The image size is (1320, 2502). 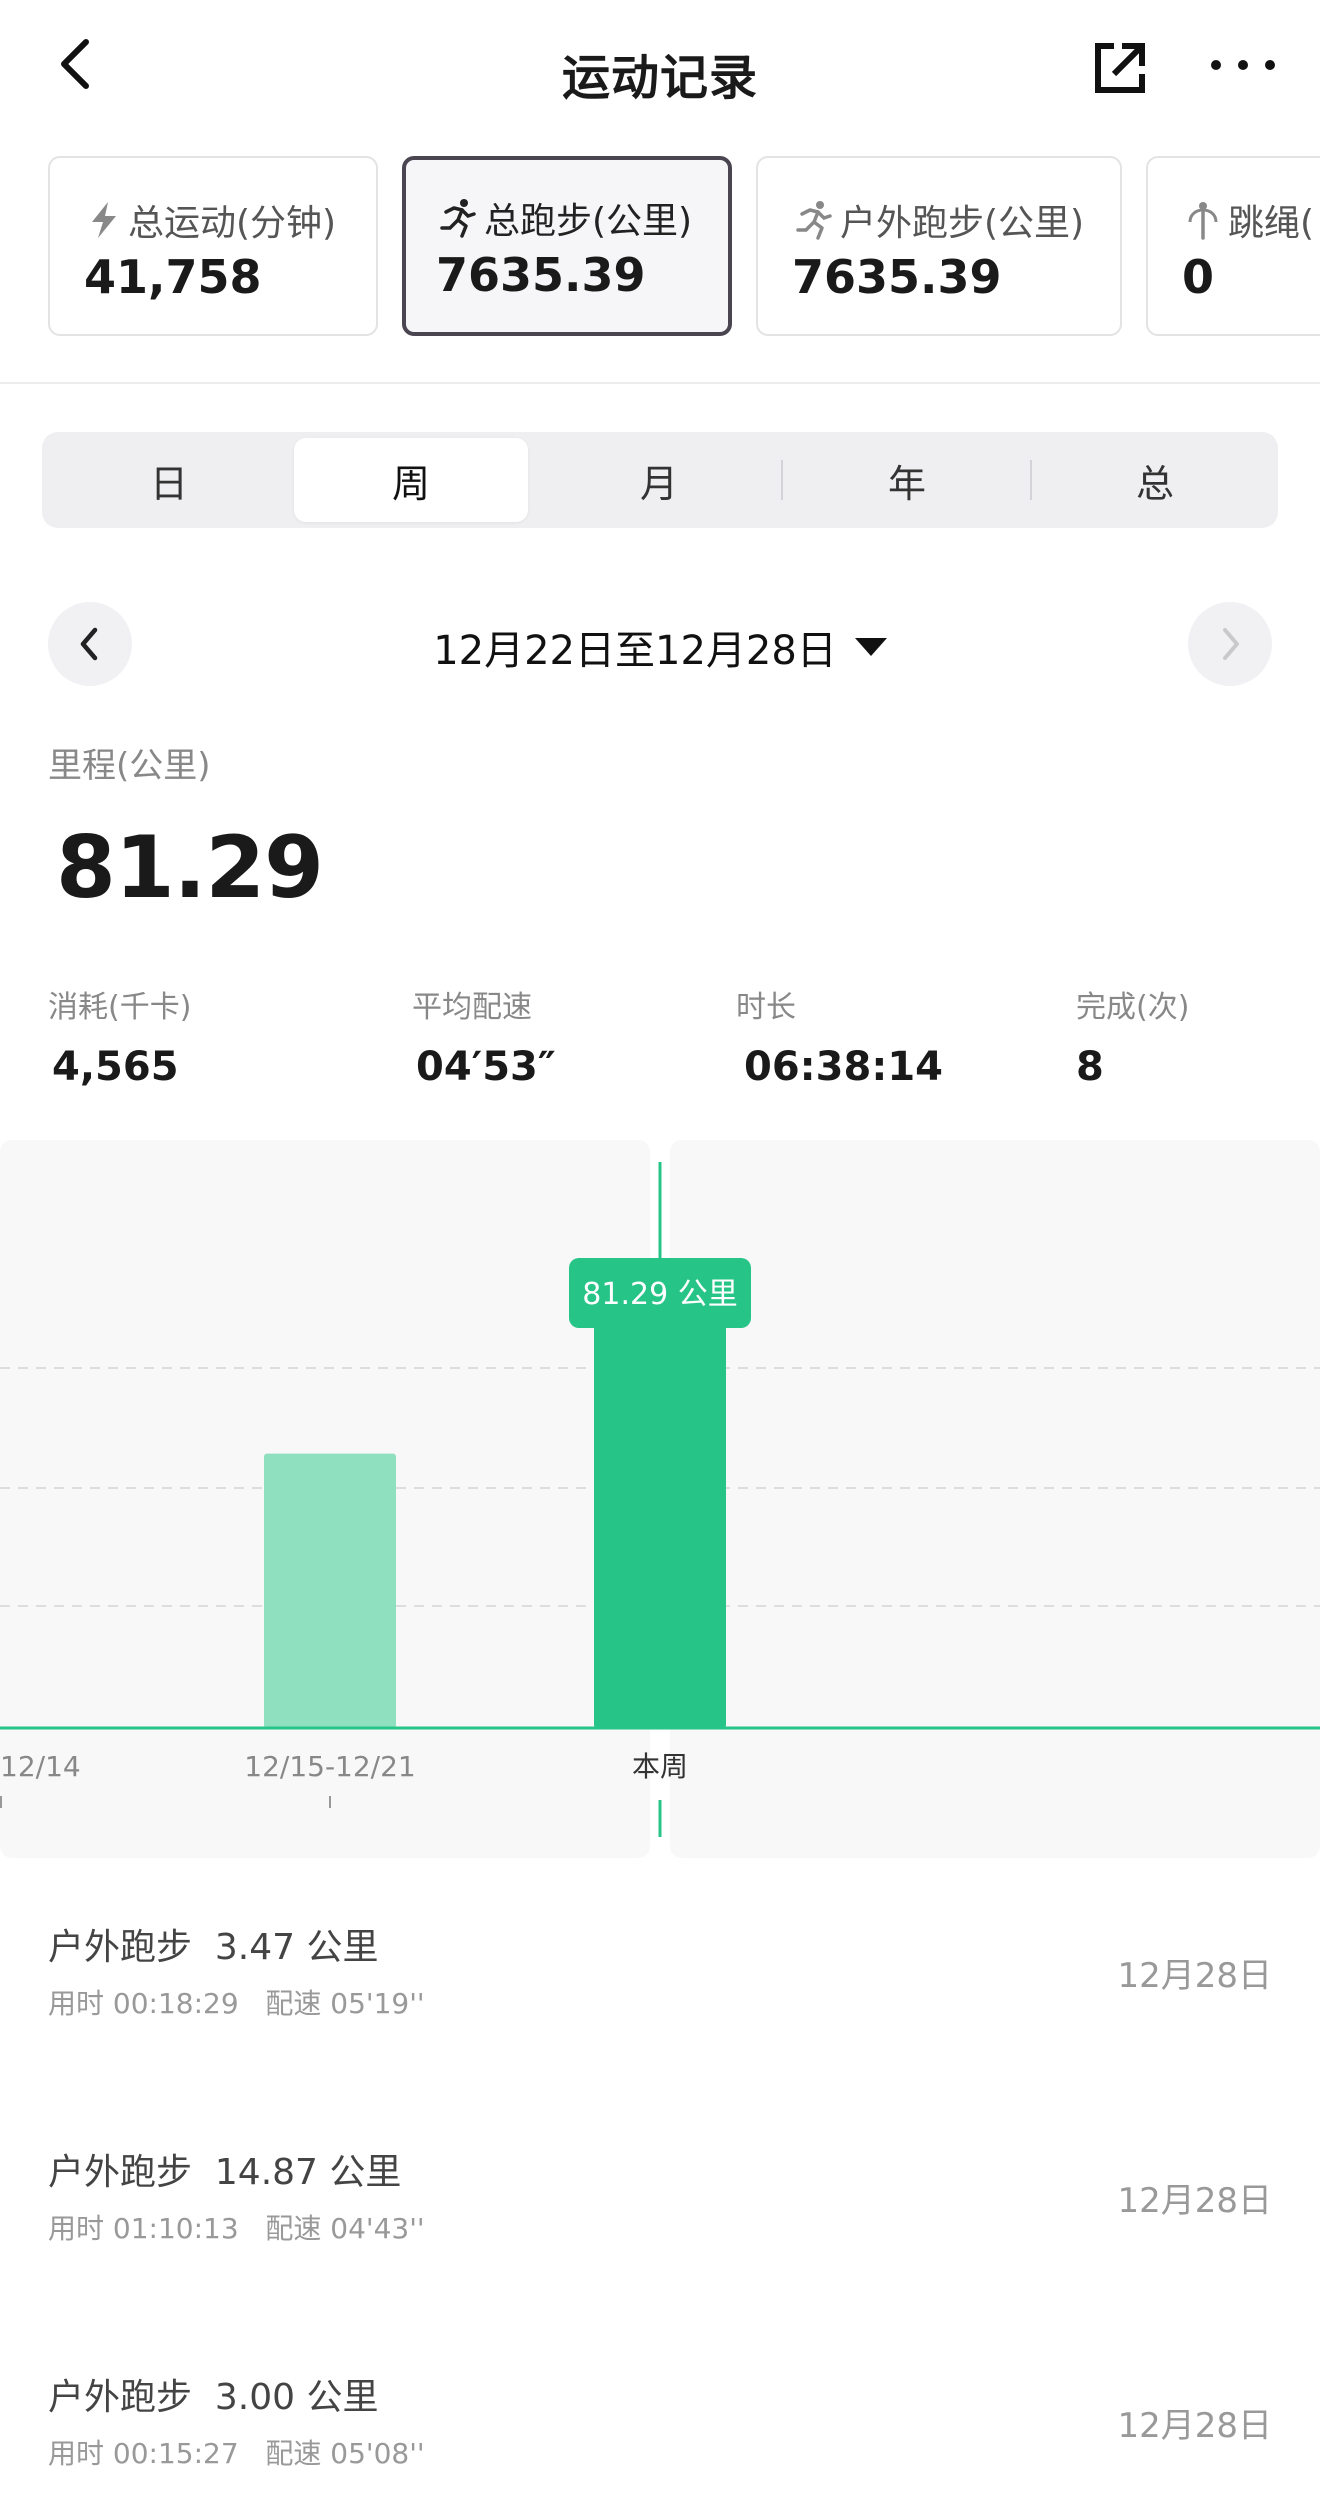 I want to click on chart-bar, so click(x=330, y=1590).